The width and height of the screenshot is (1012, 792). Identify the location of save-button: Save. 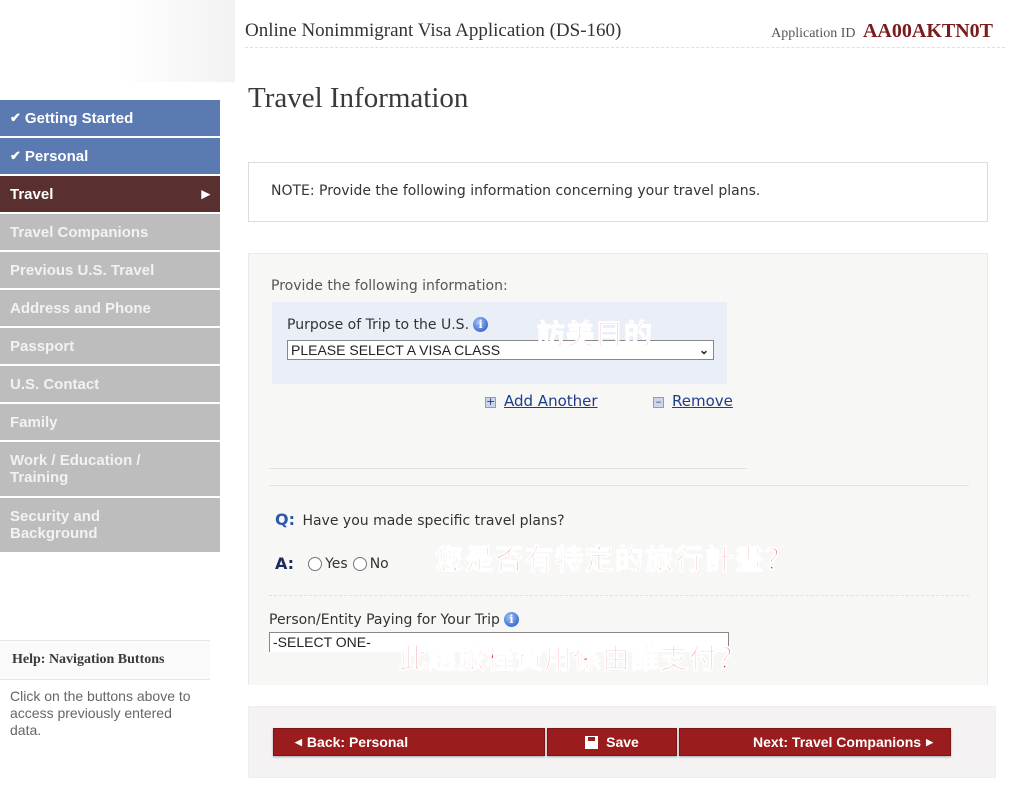
(612, 742).